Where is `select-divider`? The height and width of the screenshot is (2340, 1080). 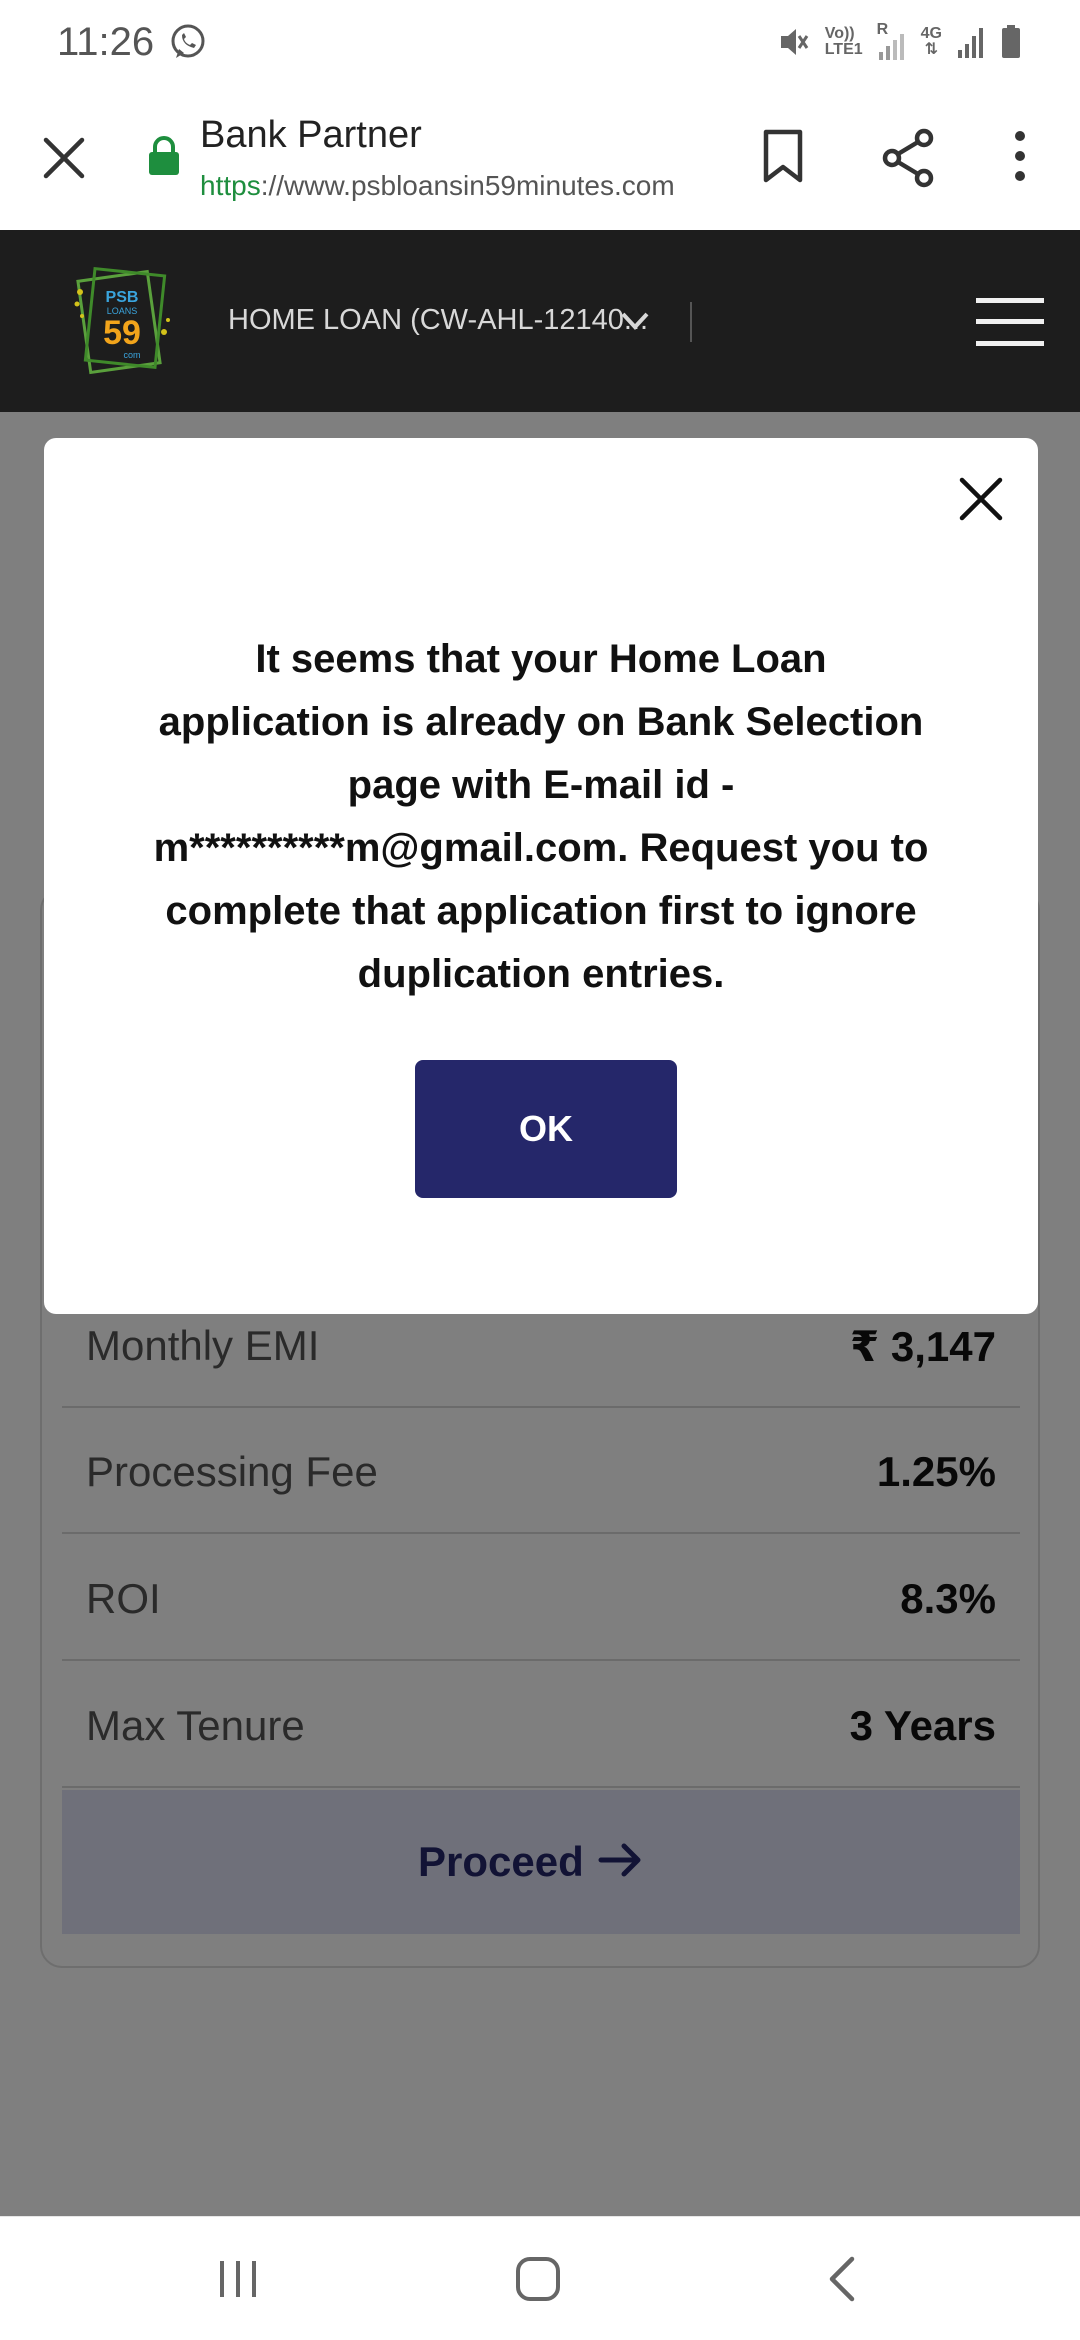
select-divider is located at coordinates (691, 322).